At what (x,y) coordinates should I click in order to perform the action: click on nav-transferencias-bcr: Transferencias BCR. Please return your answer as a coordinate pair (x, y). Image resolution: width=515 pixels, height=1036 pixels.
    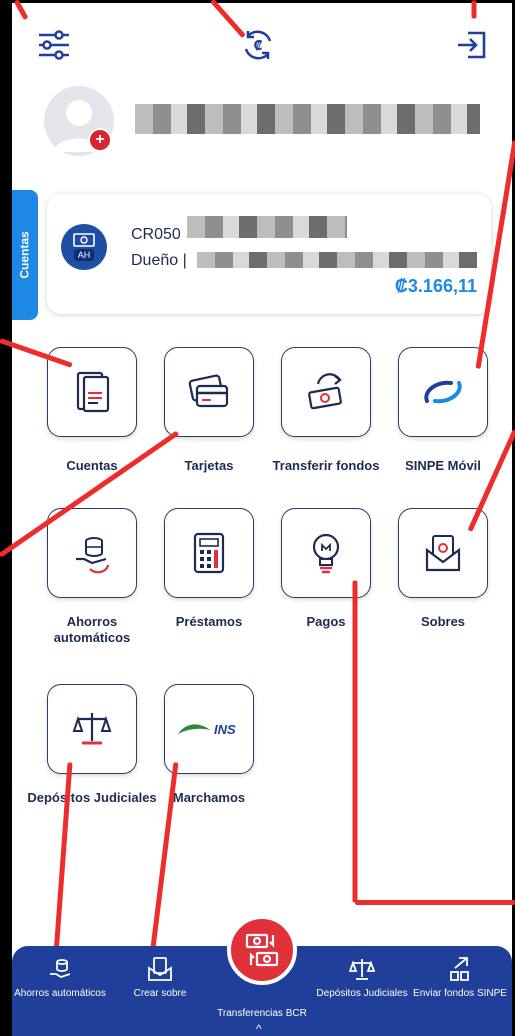
    Looking at the image, I should click on (262, 1014).